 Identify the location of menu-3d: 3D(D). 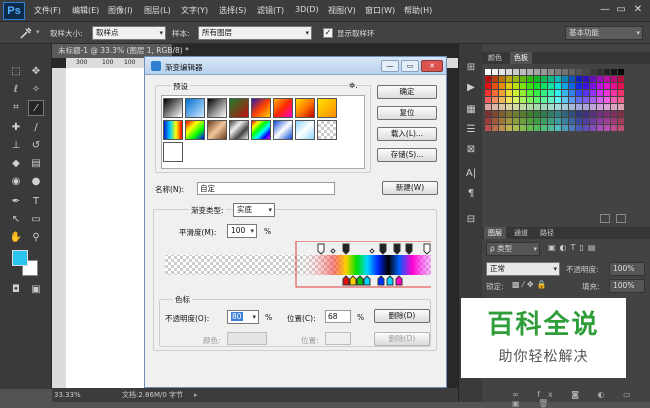
(307, 9).